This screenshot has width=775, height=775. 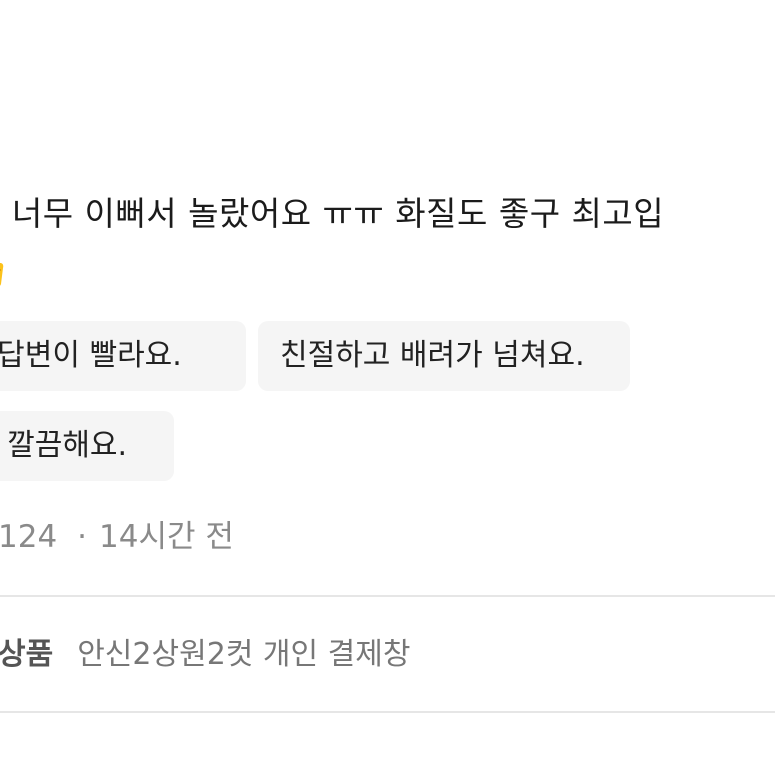 What do you see at coordinates (64, 445) in the screenshot?
I see `tag-chip-label: 이 깔끔해요.` at bounding box center [64, 445].